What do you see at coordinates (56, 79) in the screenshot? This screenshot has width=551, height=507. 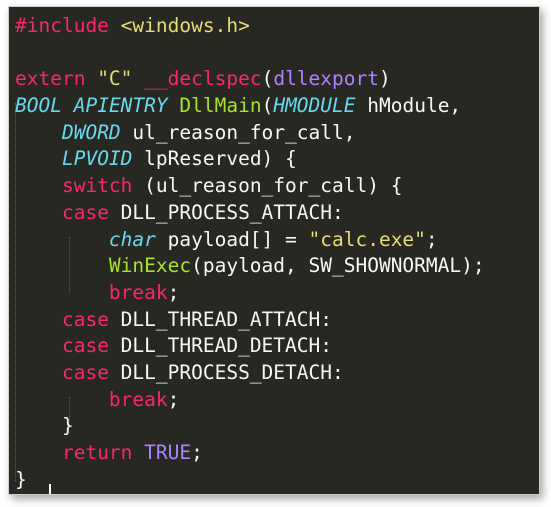 I see `code-token-kw: extern` at bounding box center [56, 79].